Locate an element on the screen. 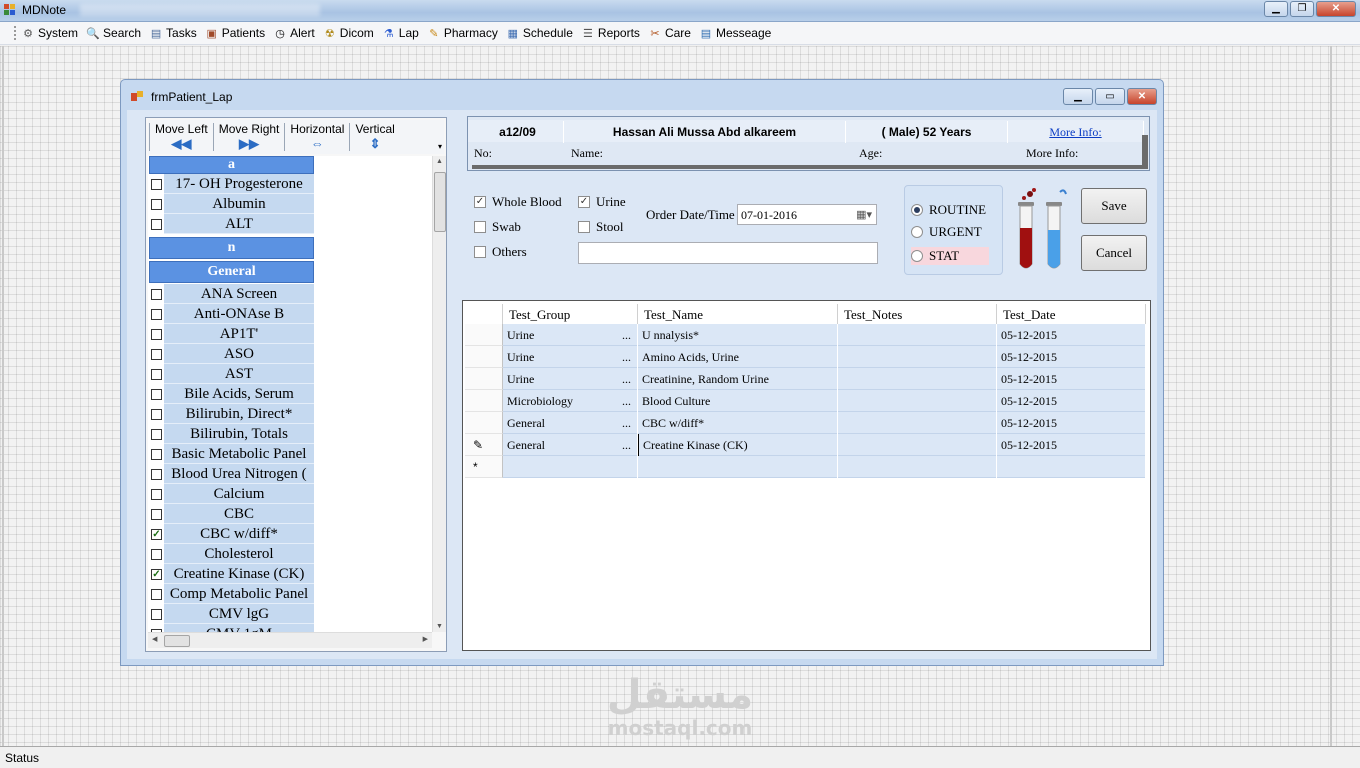  others-checkbox: Others is located at coordinates (500, 252).